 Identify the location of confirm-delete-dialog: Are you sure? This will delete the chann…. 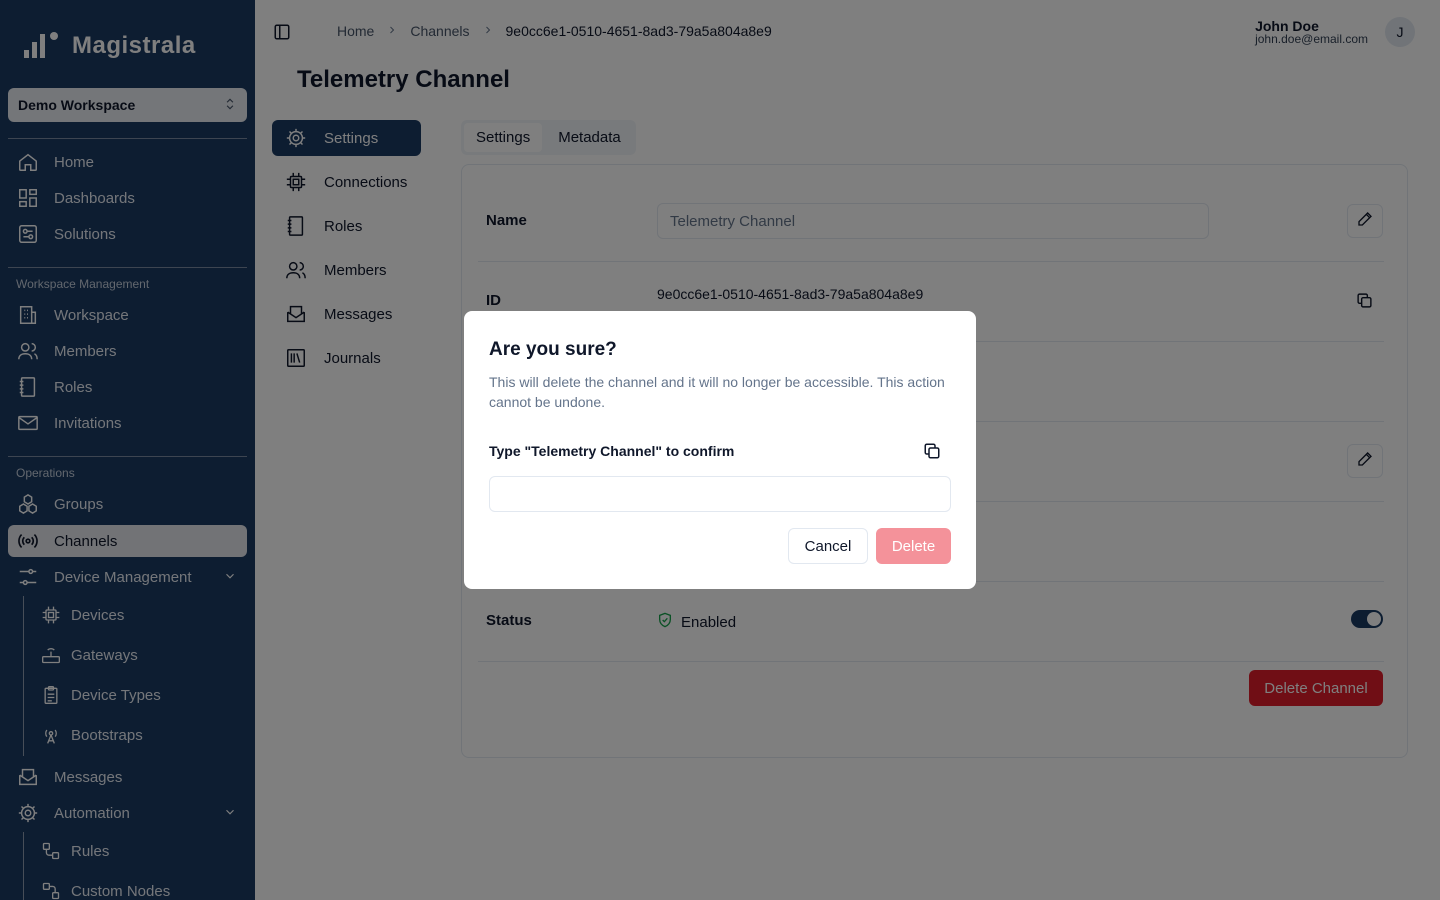
(720, 450).